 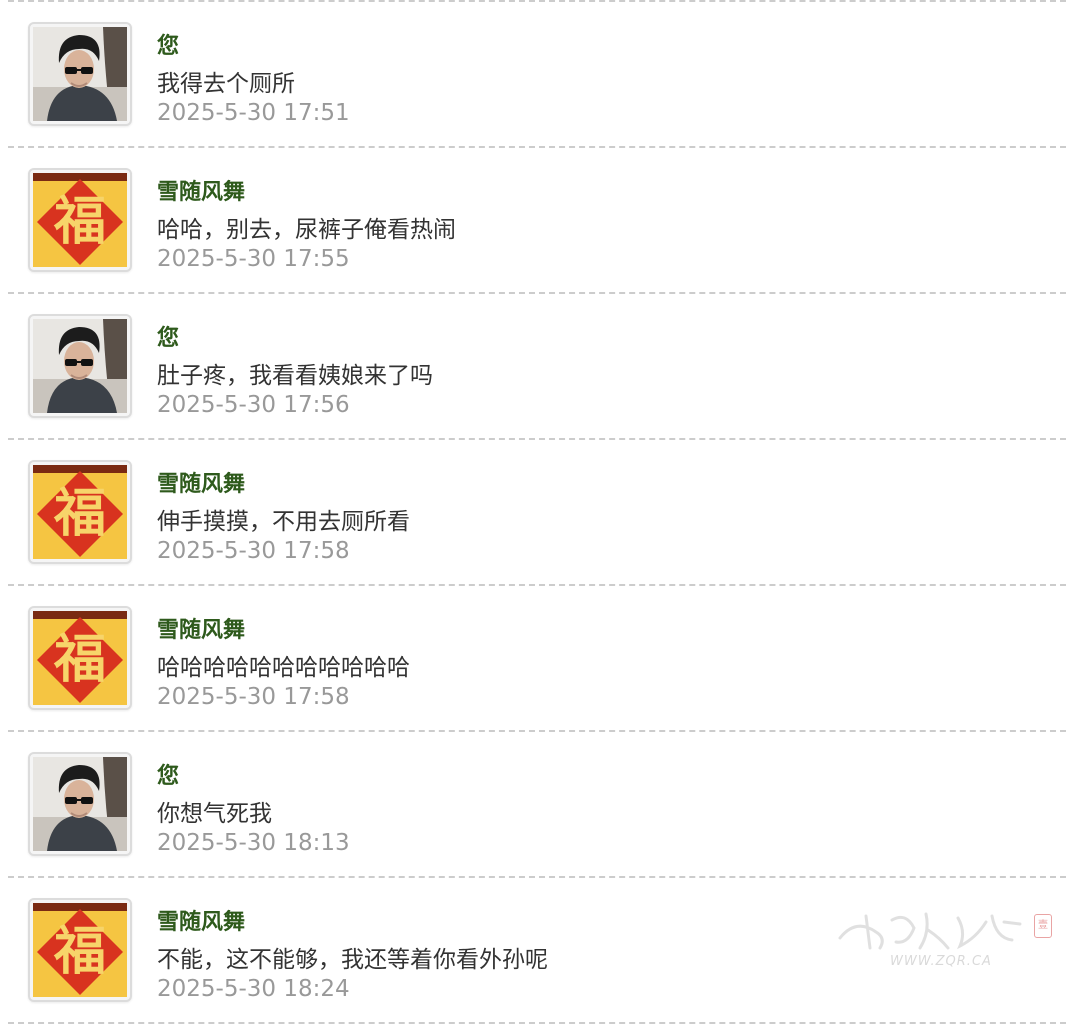 What do you see at coordinates (537, 74) in the screenshot?
I see `message-item: 您 我得去个厕所 2025-5-30 17:51` at bounding box center [537, 74].